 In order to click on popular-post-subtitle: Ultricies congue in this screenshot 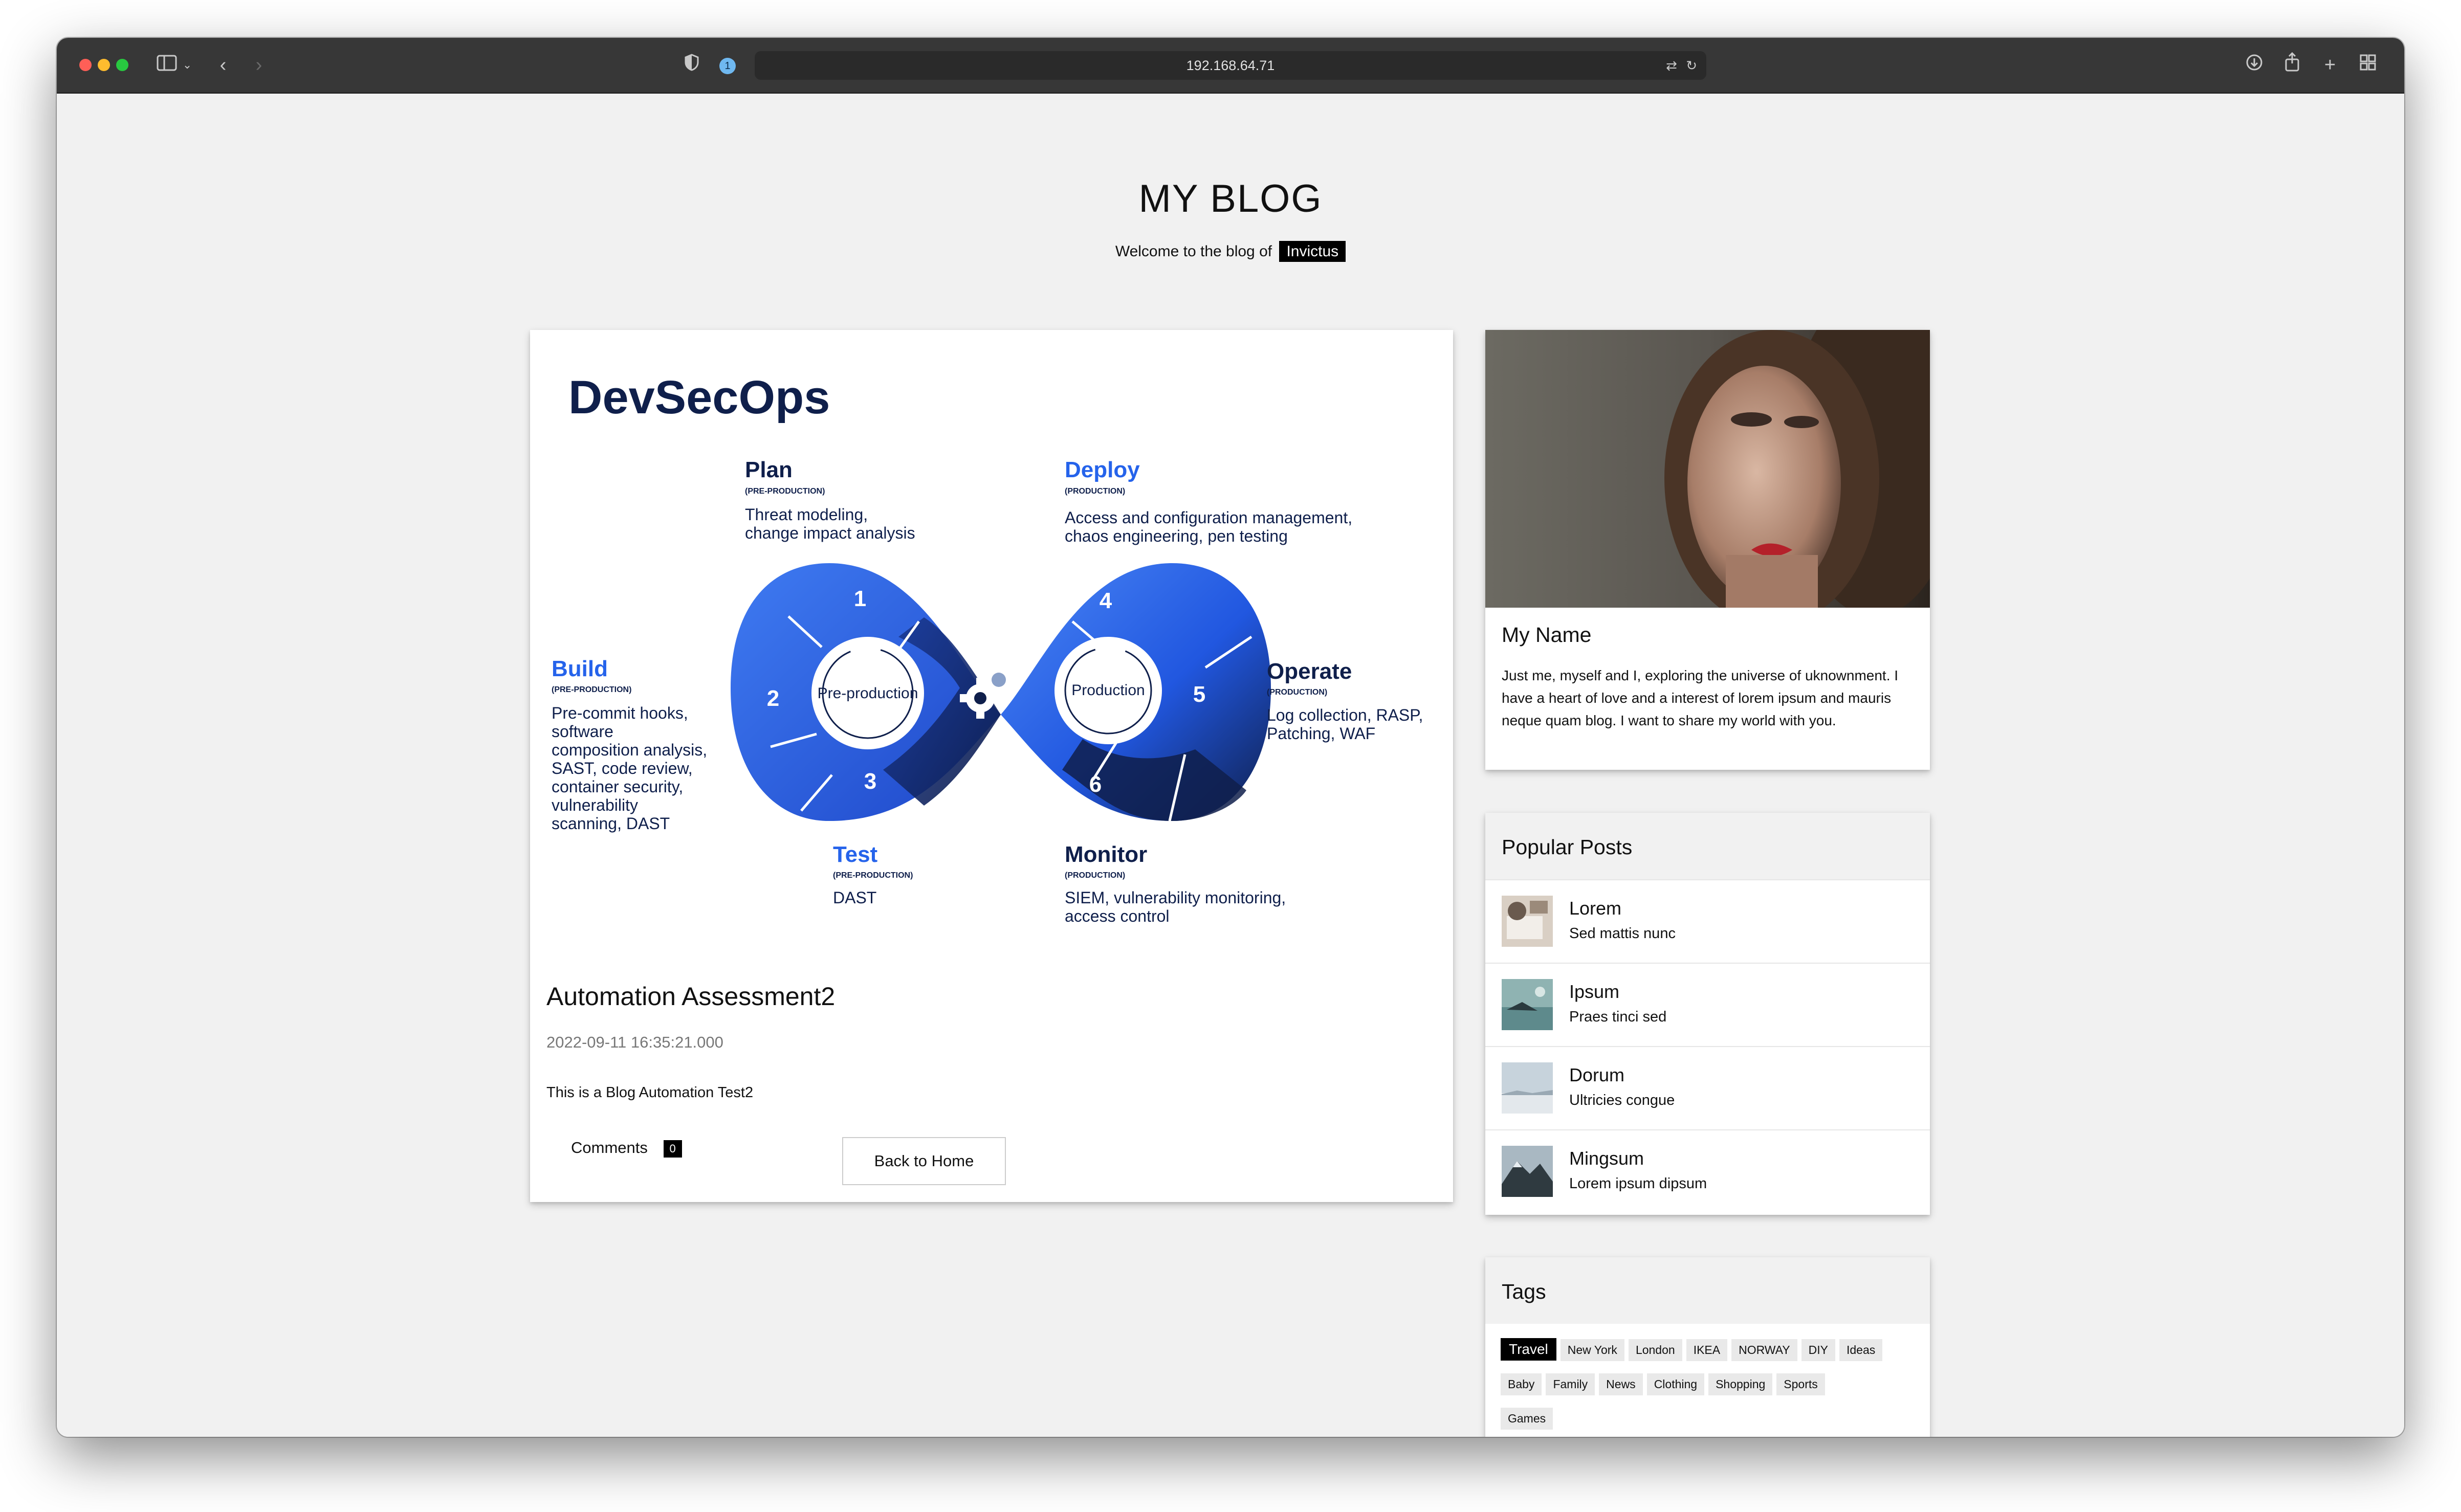, I will do `click(1622, 1100)`.